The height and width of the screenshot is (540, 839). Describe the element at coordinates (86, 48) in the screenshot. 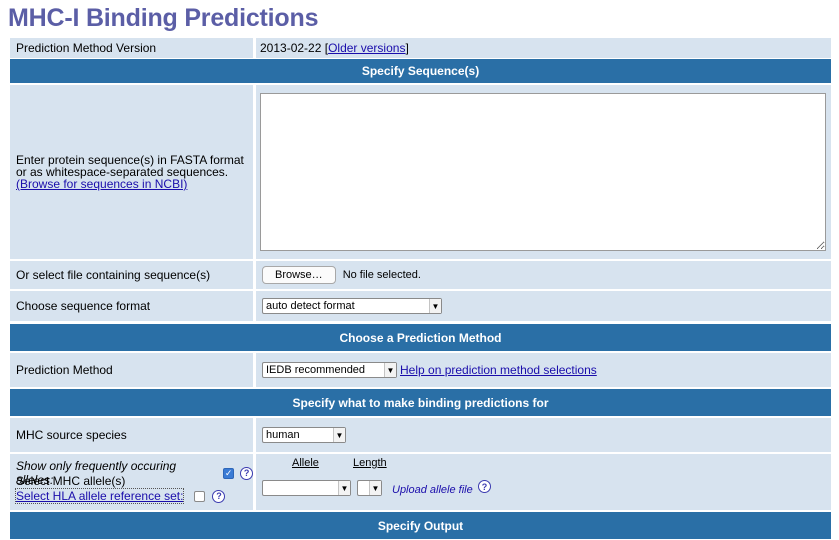

I see `version-label: Prediction Method Version` at that location.